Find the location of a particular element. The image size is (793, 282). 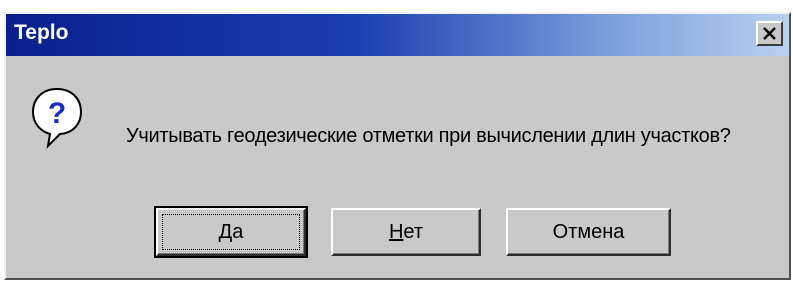

close-icon is located at coordinates (769, 33).